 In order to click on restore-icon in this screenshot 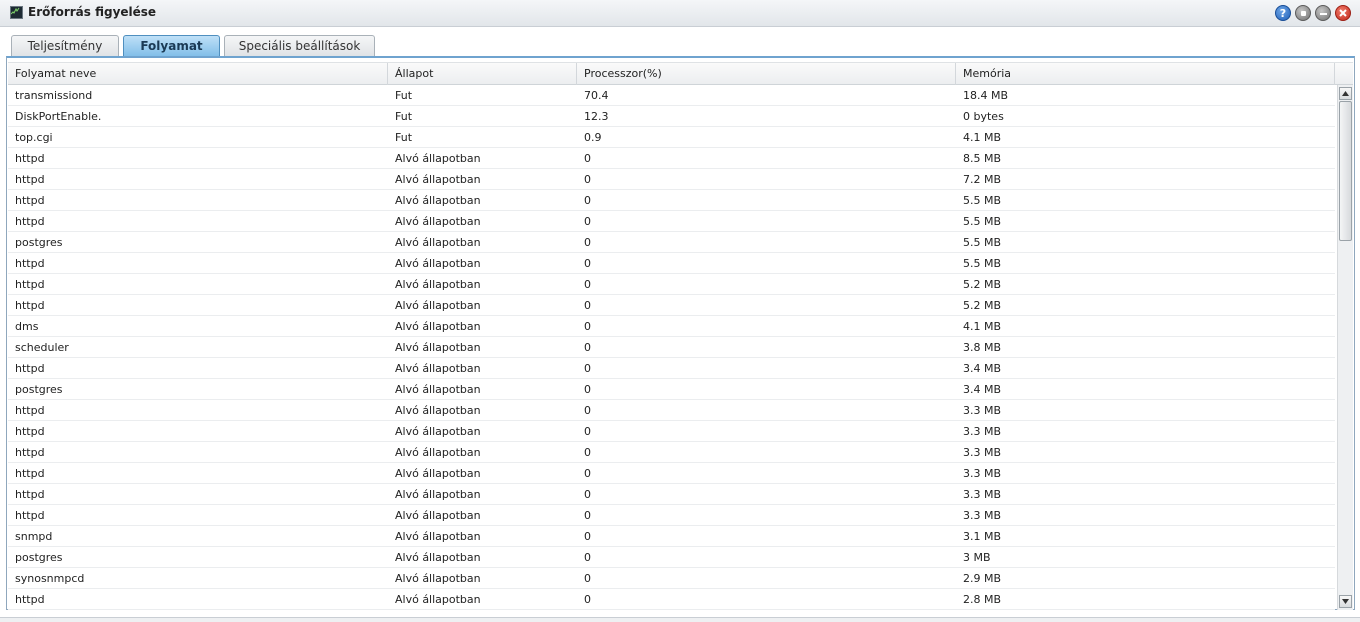, I will do `click(1303, 13)`.